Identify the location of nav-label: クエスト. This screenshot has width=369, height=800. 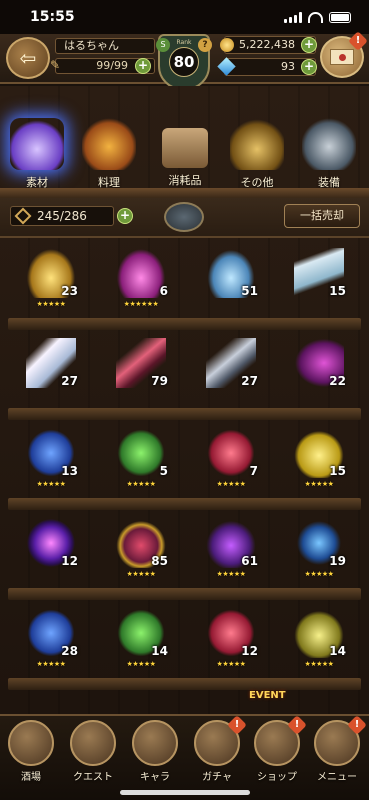
(93, 777).